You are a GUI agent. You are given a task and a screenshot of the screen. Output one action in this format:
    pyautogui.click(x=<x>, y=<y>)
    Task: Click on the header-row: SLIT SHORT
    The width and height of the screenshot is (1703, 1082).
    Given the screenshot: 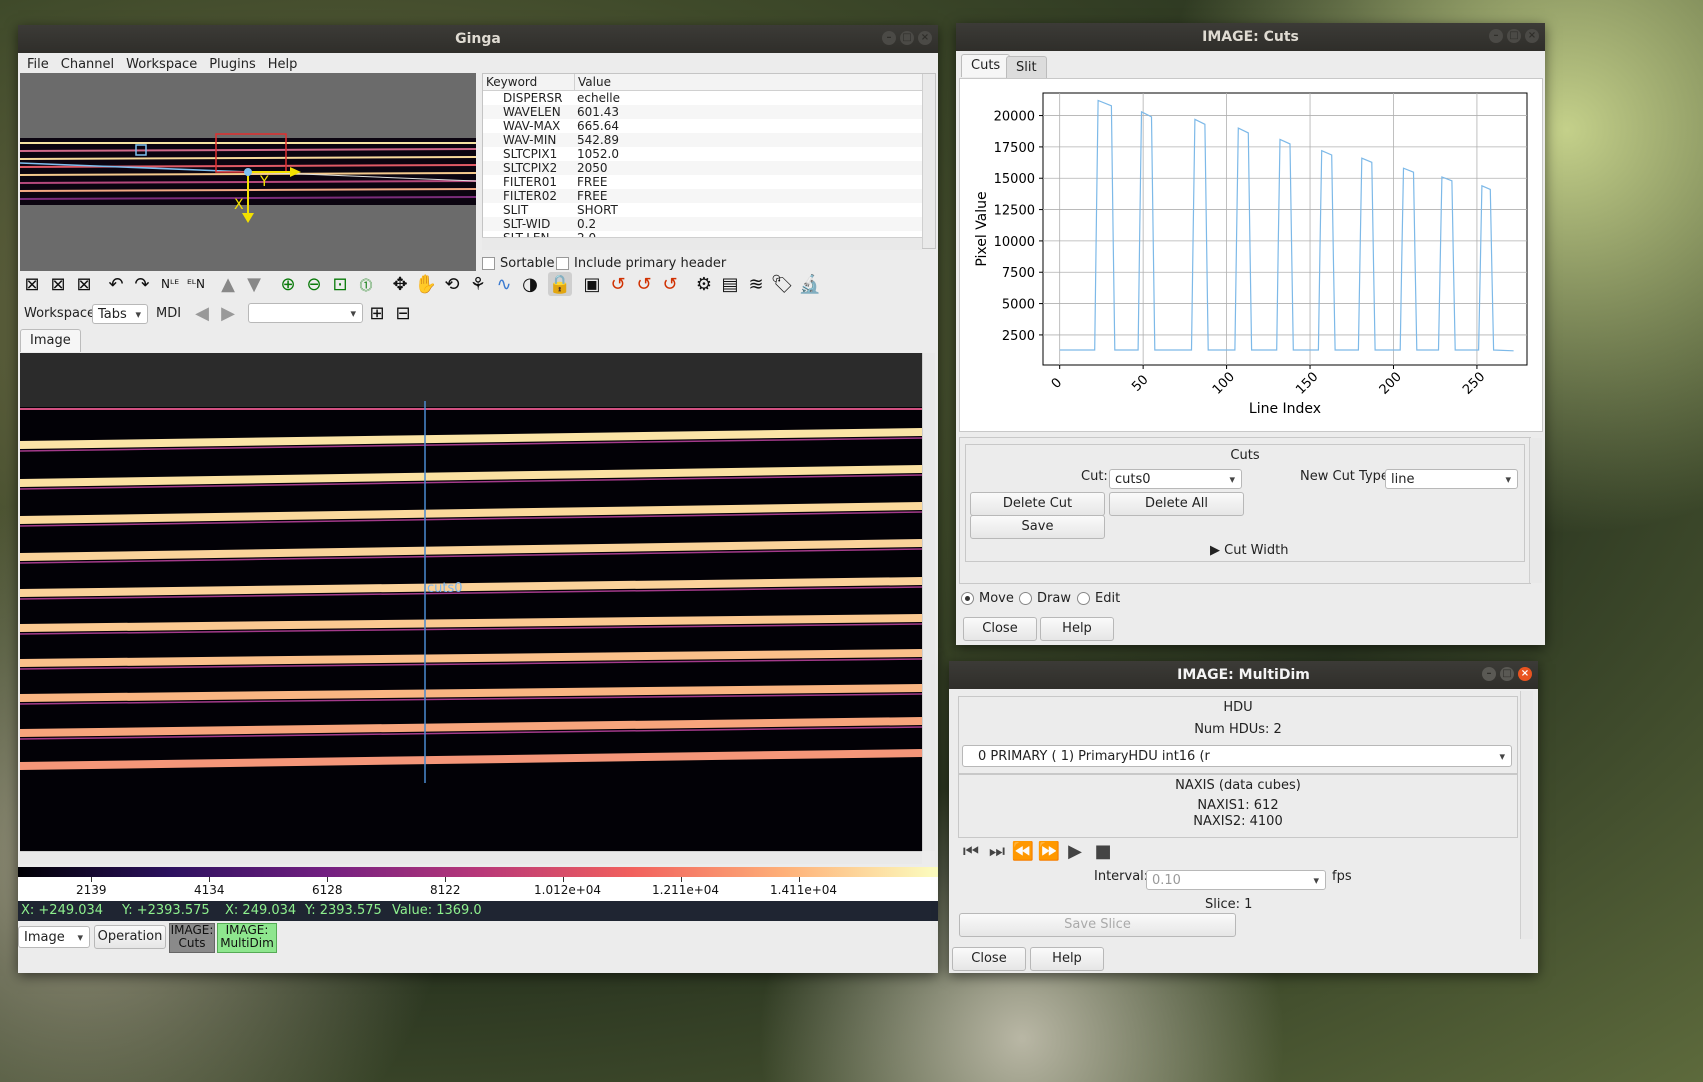 What is the action you would take?
    pyautogui.click(x=709, y=210)
    